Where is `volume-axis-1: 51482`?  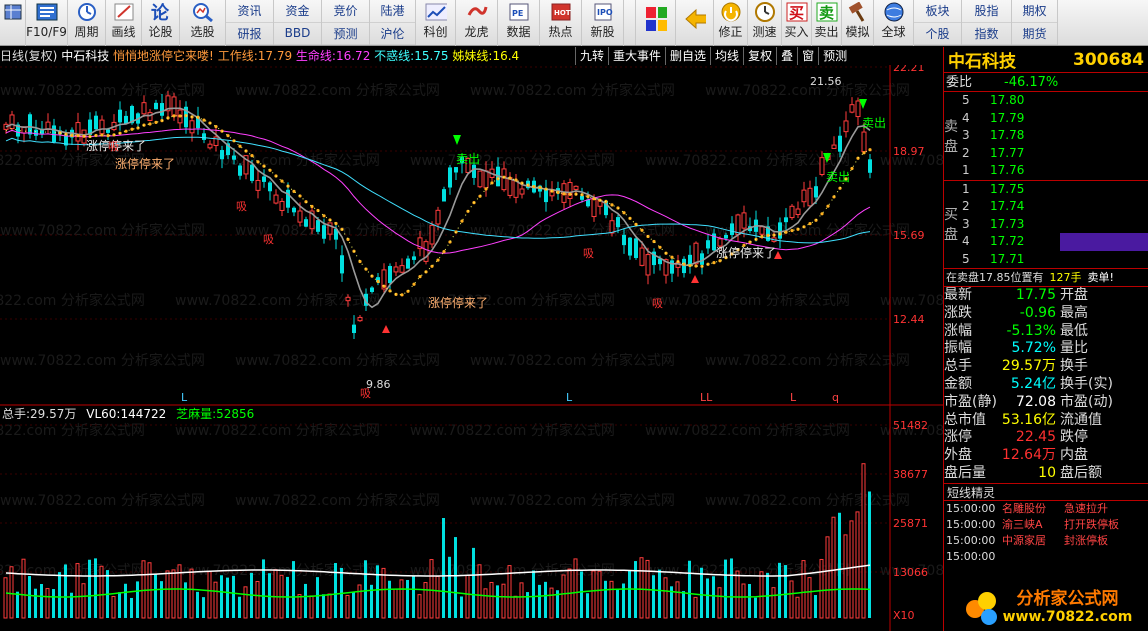 volume-axis-1: 51482 is located at coordinates (910, 425).